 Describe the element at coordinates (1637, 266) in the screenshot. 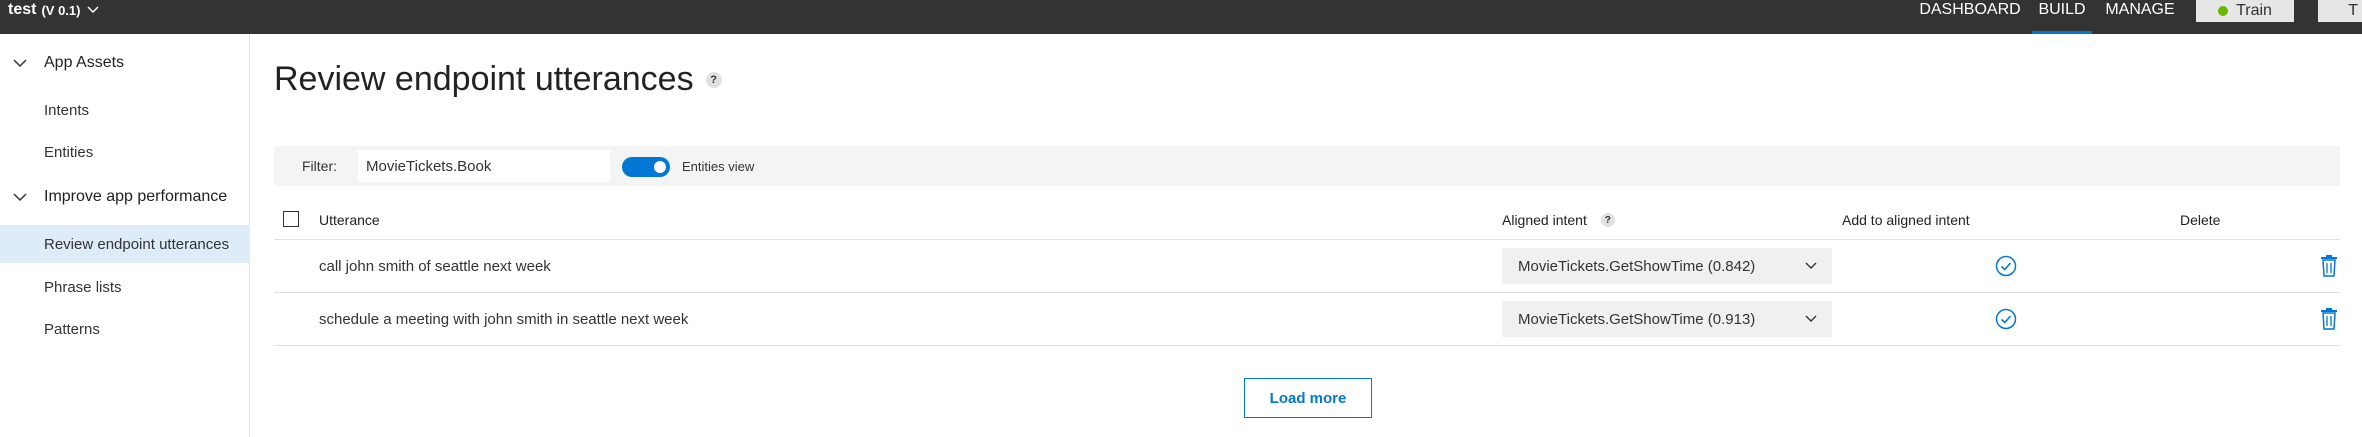

I see `aligned-intent-value: MovieTickets.GetShowTime (0.842)` at that location.